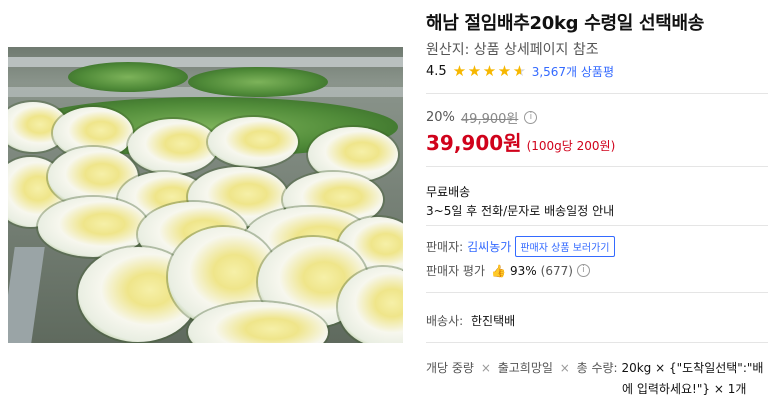  I want to click on shipping-description: 3~5일 후 전화/문자로 배송일정 안내, so click(520, 211).